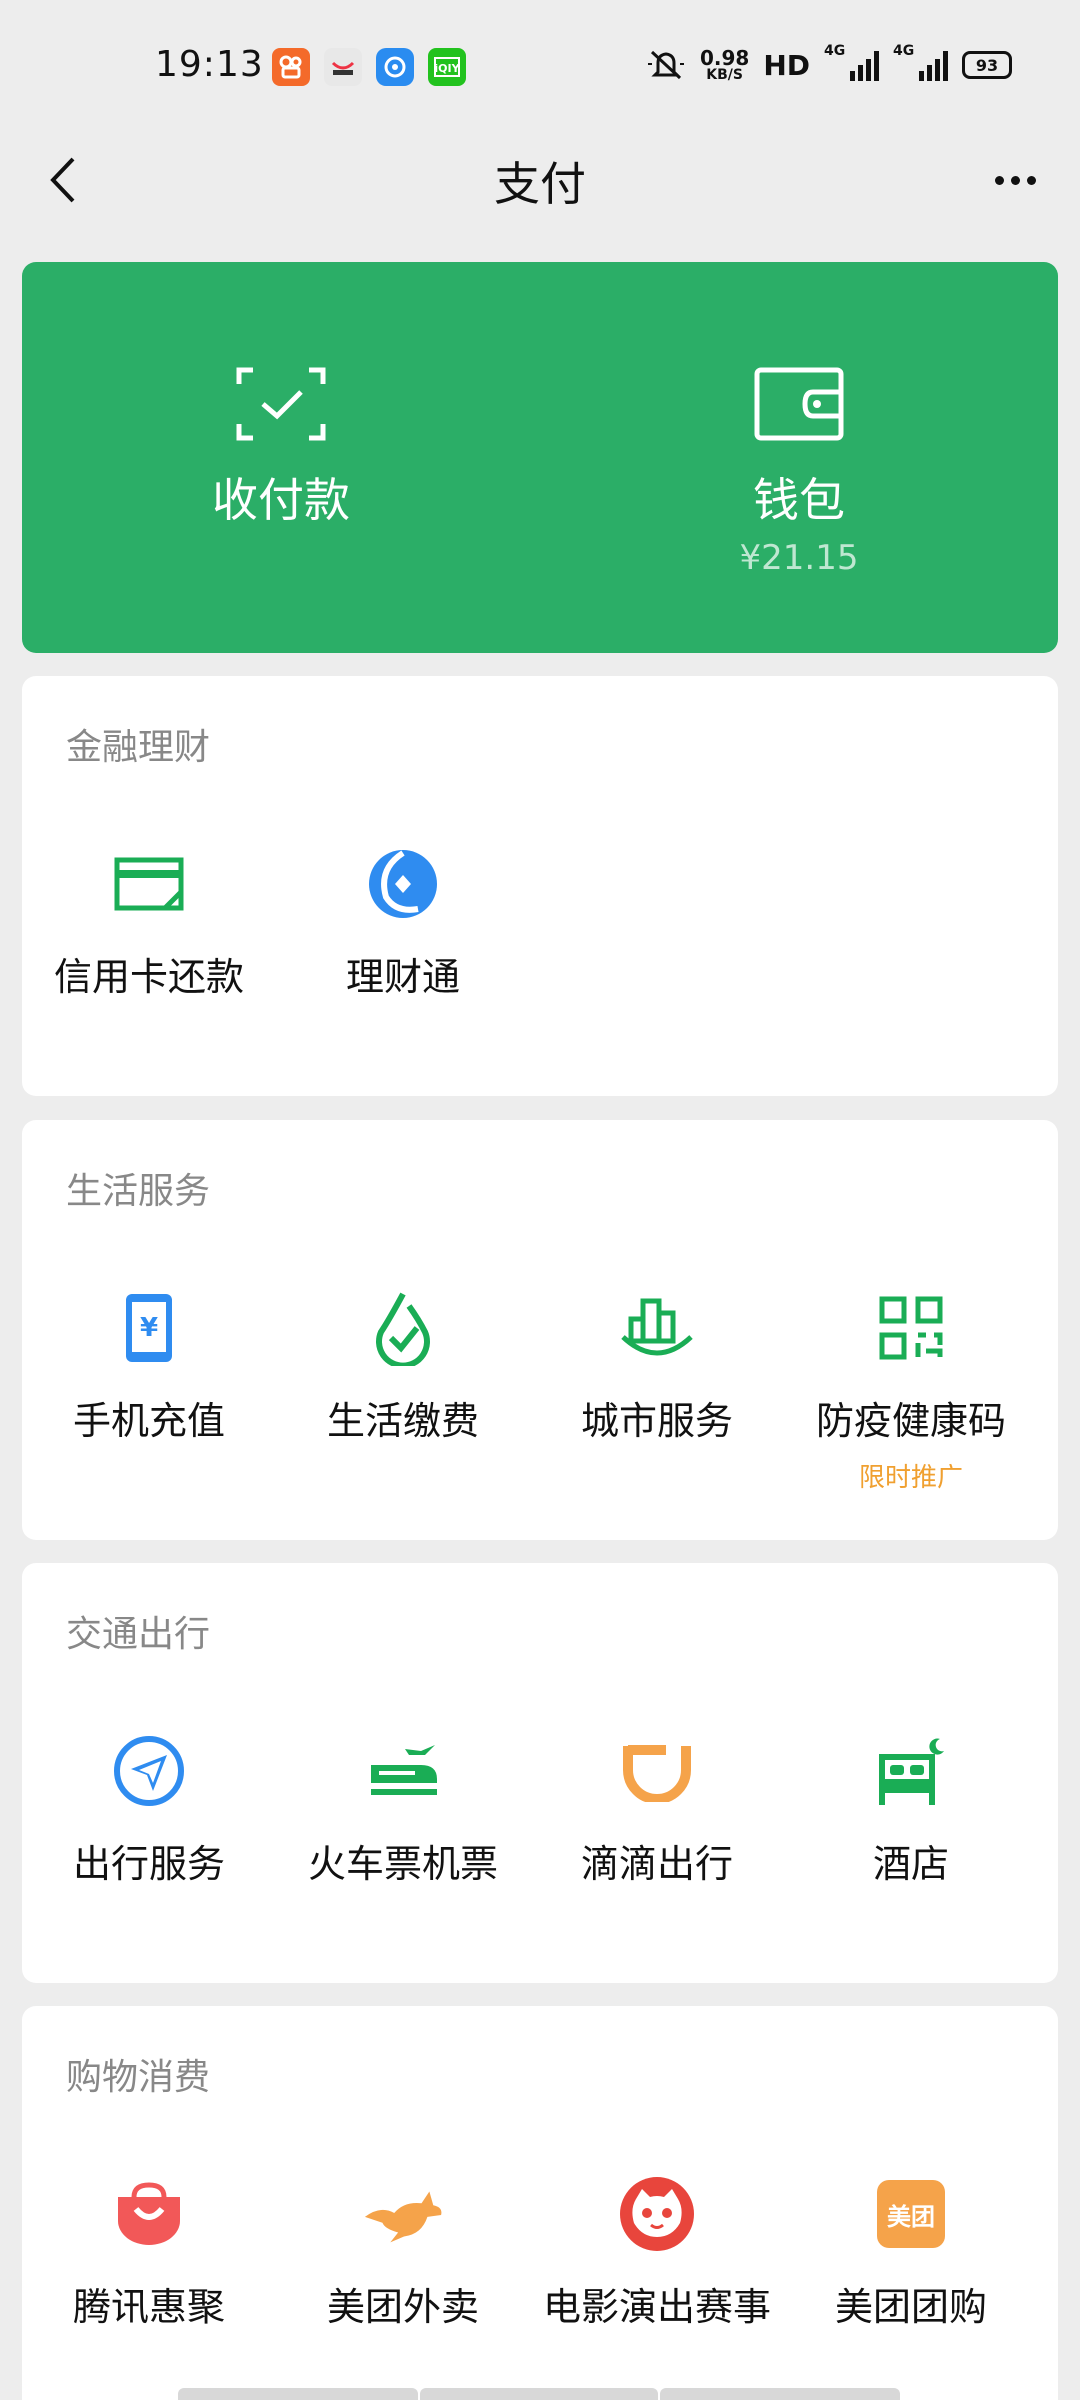 This screenshot has width=1080, height=2400. I want to click on phone-topup-icon: ¥, so click(149, 1328).